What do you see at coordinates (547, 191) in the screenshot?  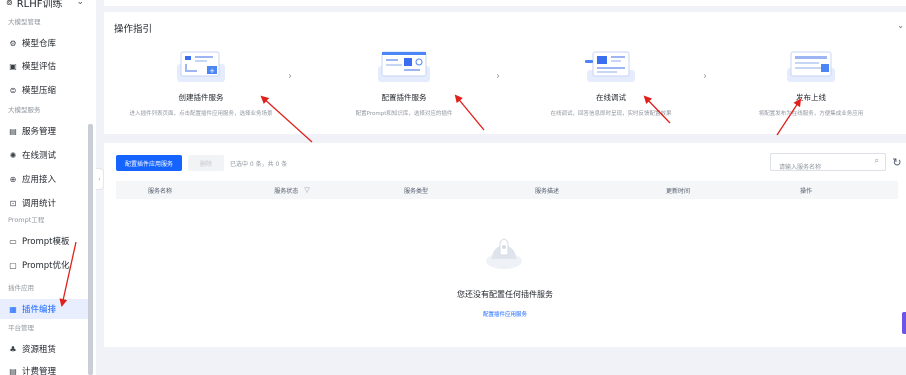 I see `column-header: 服务描述` at bounding box center [547, 191].